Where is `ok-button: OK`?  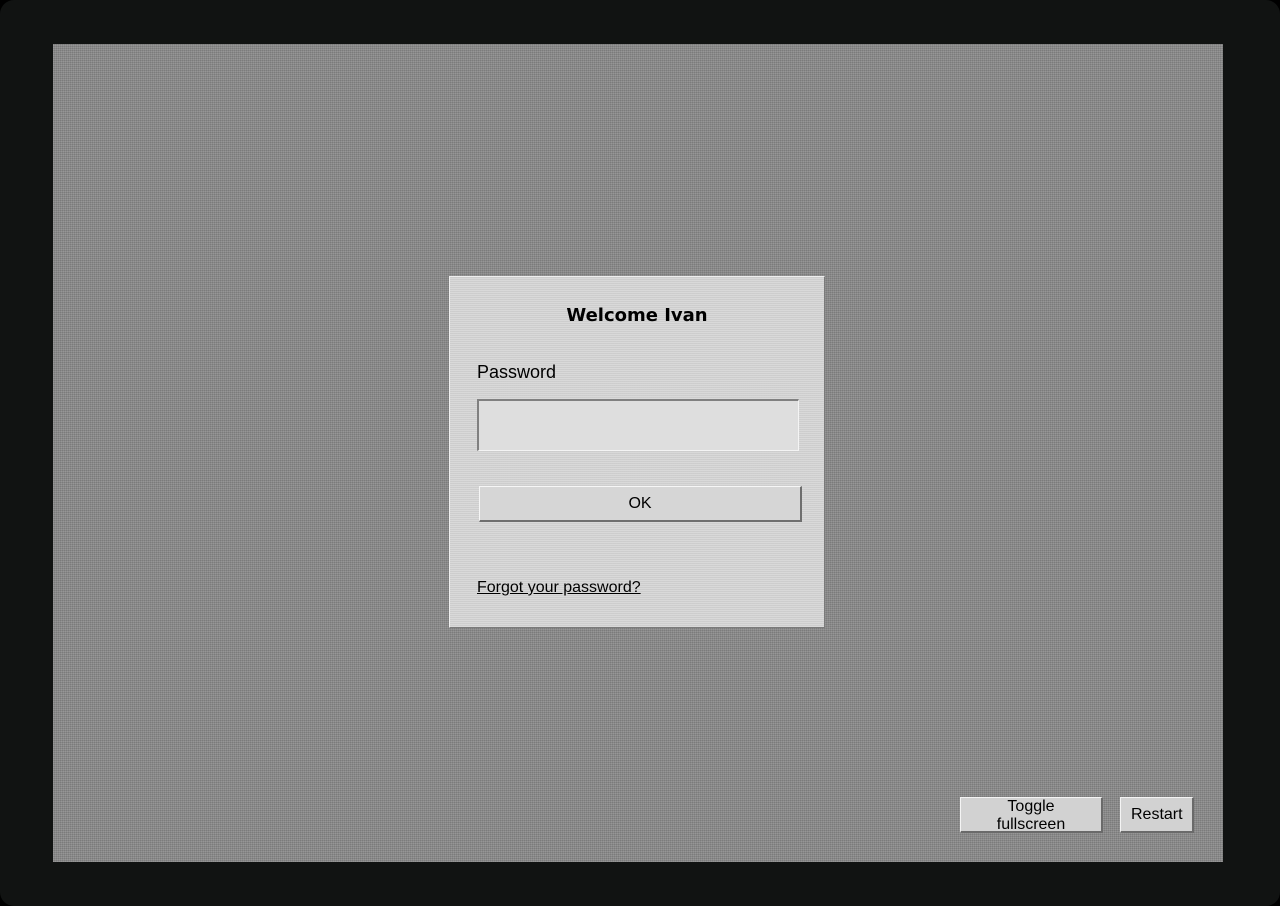
ok-button: OK is located at coordinates (640, 504).